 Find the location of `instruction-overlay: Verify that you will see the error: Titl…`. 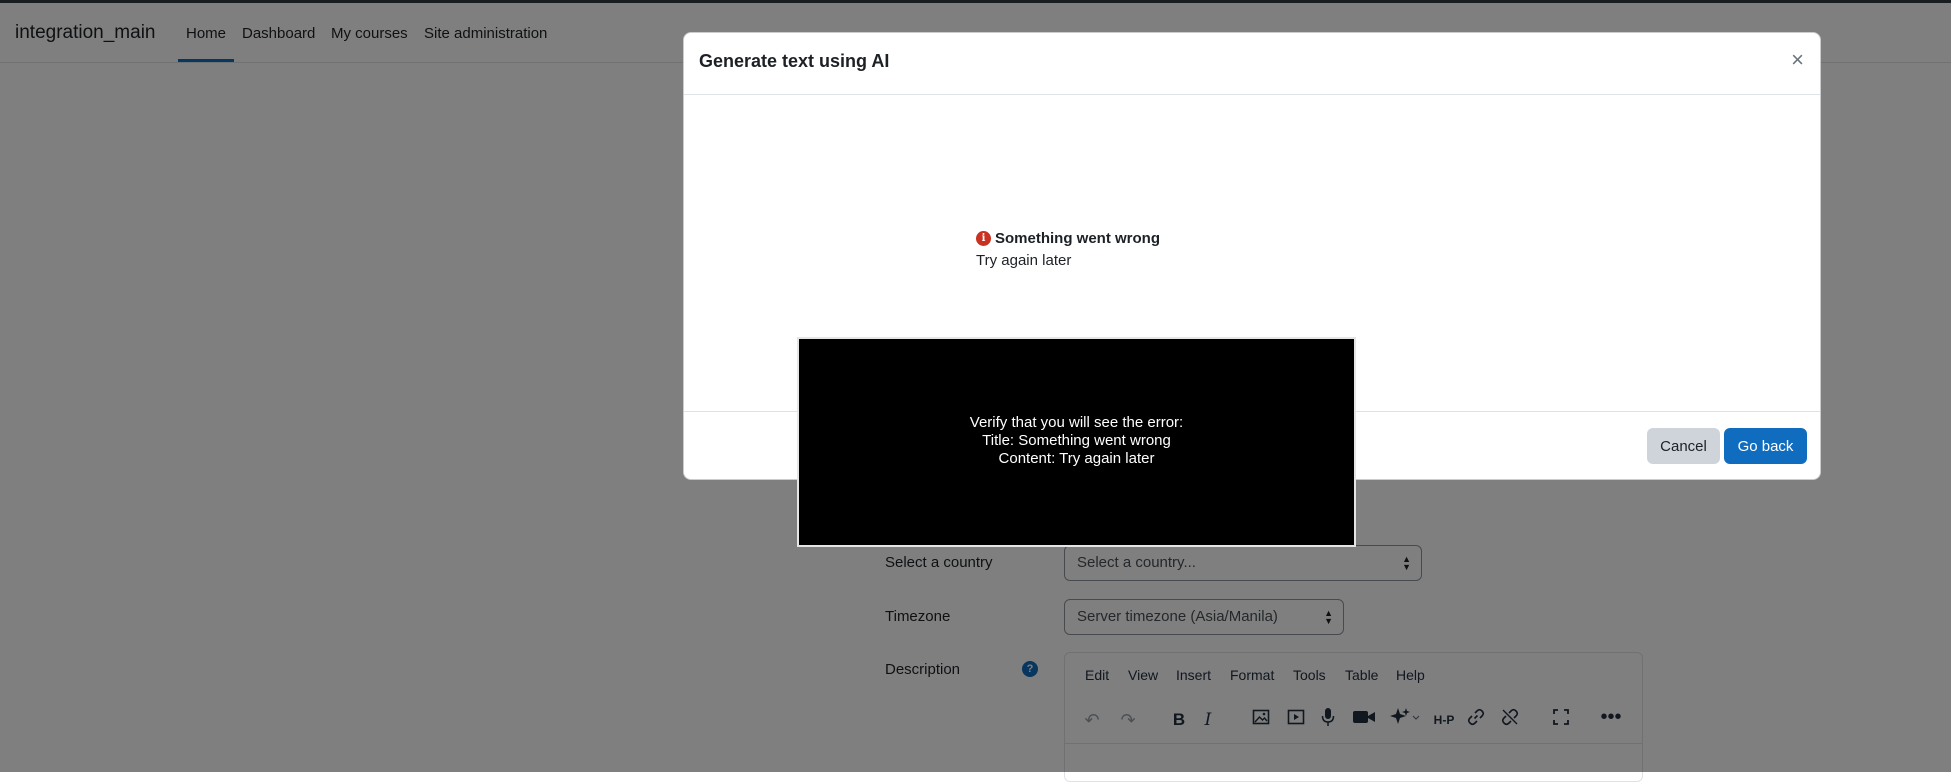

instruction-overlay: Verify that you will see the error: Titl… is located at coordinates (1076, 442).